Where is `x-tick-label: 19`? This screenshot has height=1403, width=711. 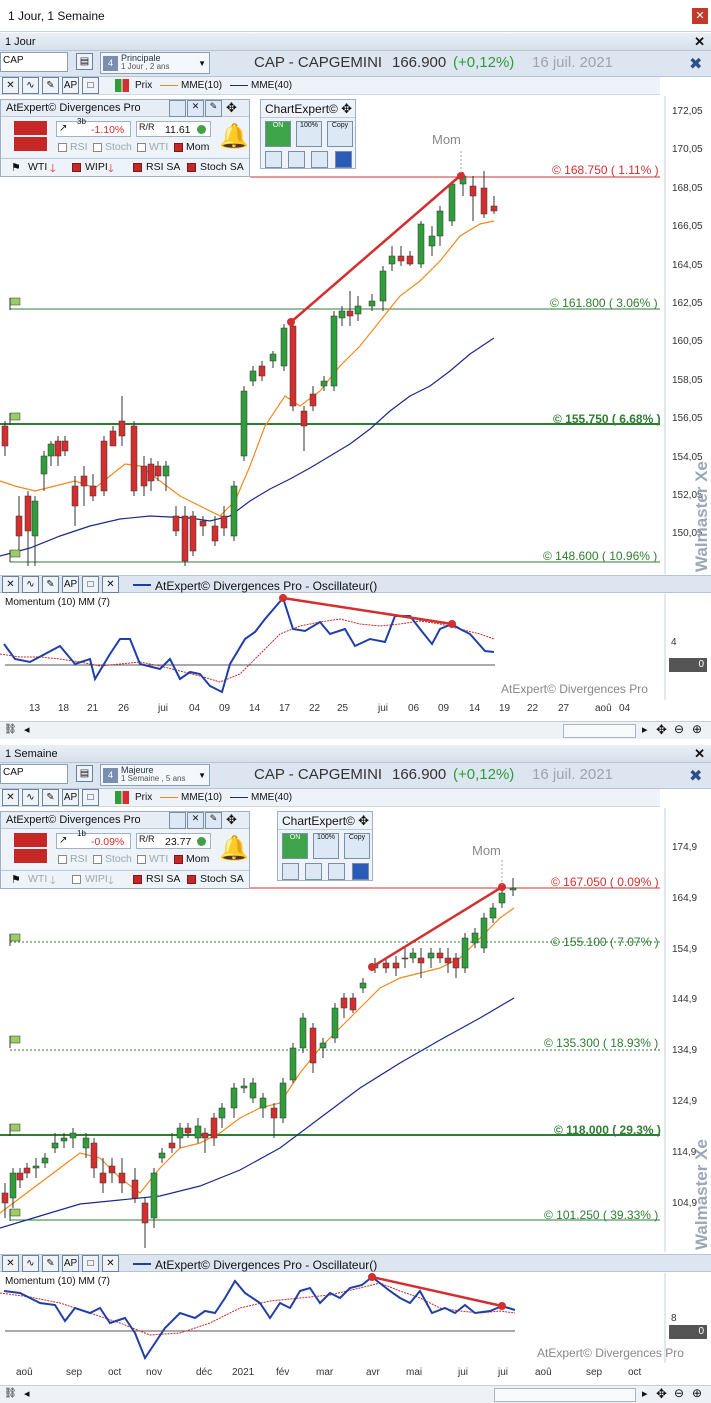 x-tick-label: 19 is located at coordinates (505, 708).